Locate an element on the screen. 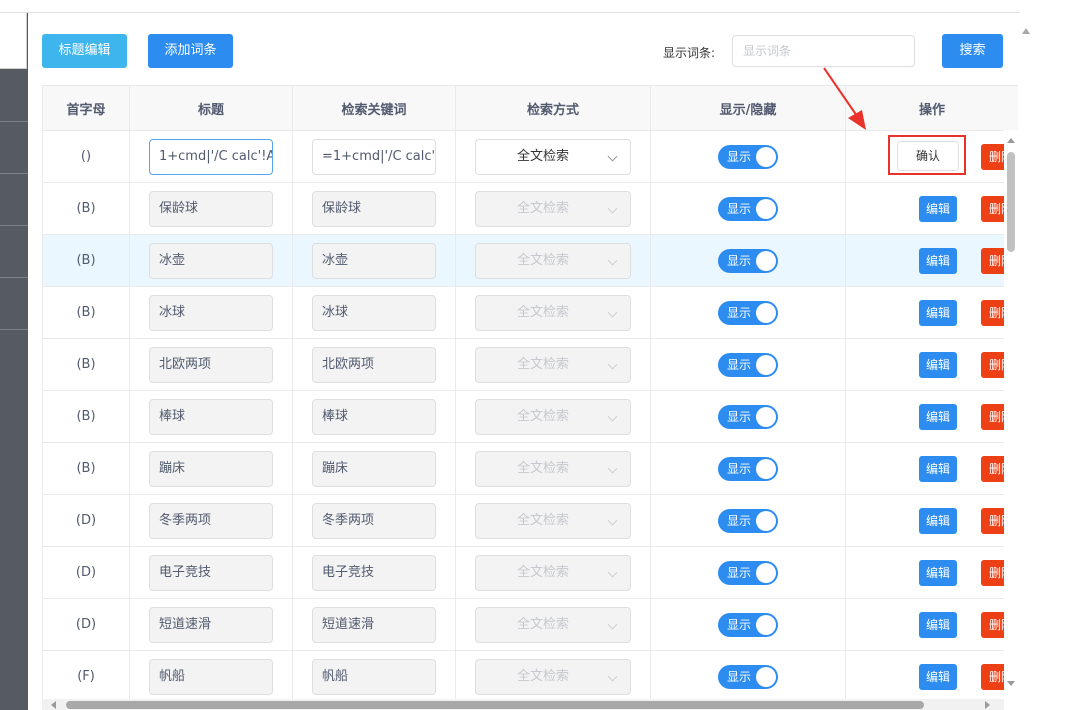 The height and width of the screenshot is (710, 1080). table-row: (D) 电子竞技 电子竞技 全文检索 显示 编辑 删除 is located at coordinates (530, 572).